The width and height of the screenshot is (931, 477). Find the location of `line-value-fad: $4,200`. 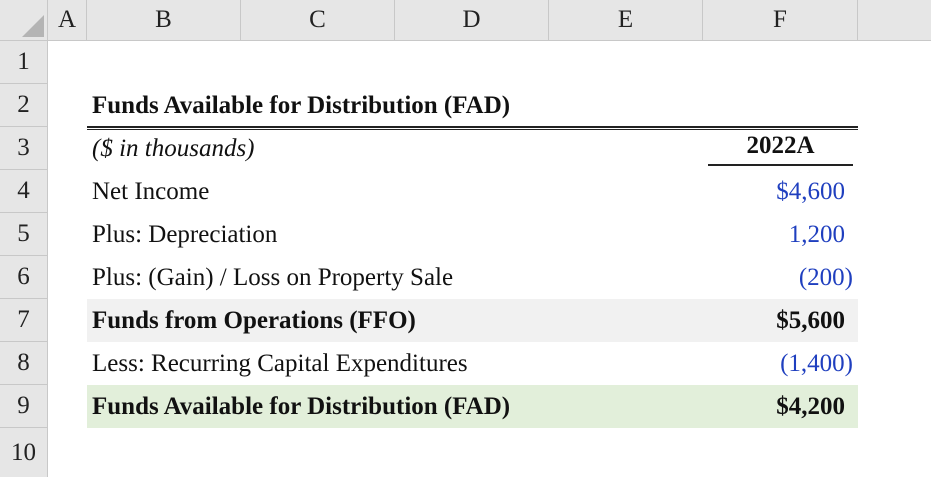

line-value-fad: $4,200 is located at coordinates (810, 406).